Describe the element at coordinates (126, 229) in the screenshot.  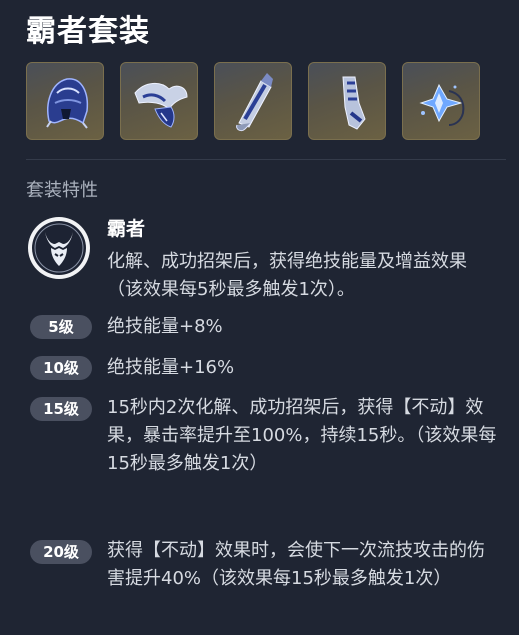
I see `set-name: 霸者` at that location.